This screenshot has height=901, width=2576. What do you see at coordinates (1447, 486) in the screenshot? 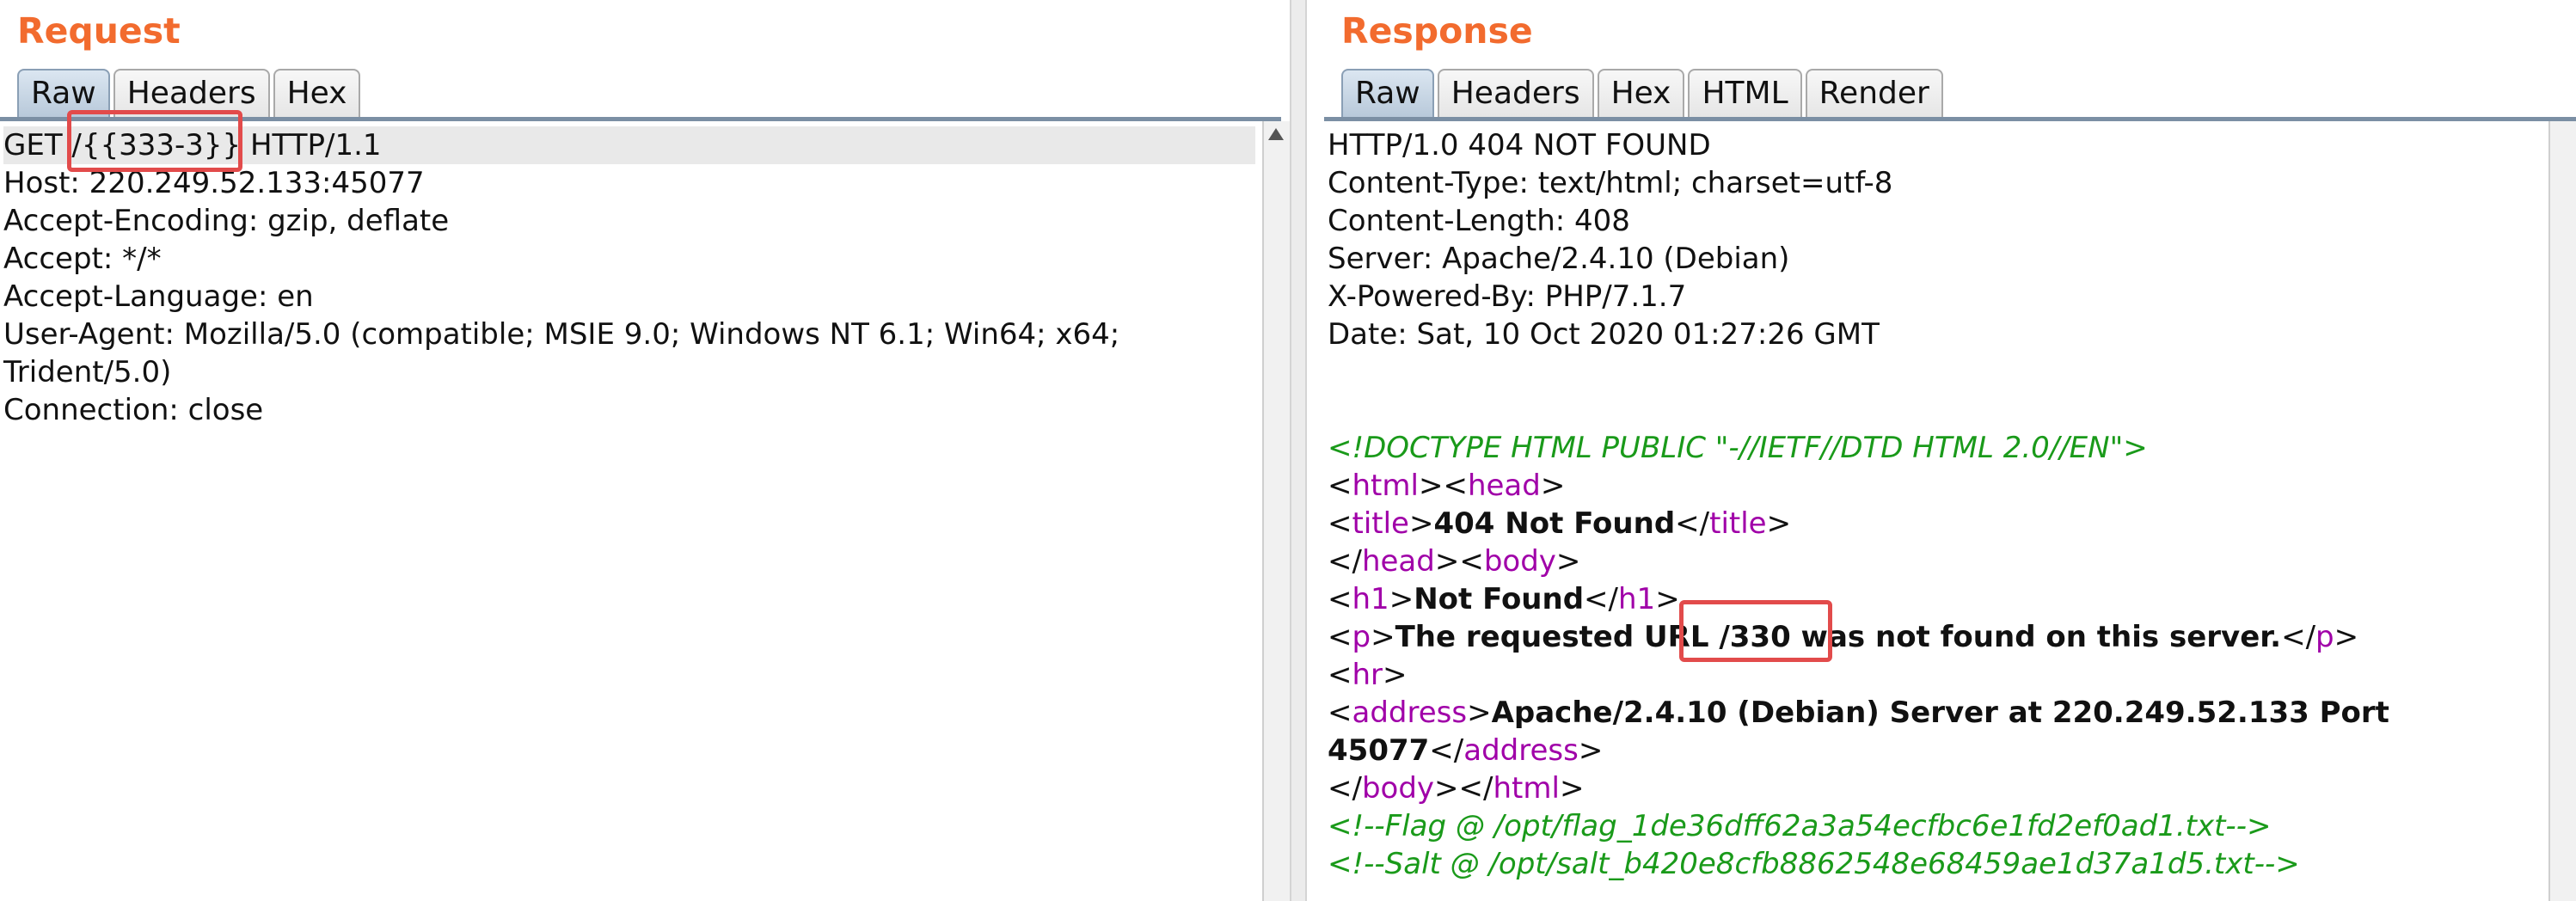
I see `html-head-line: <html><head>` at bounding box center [1447, 486].